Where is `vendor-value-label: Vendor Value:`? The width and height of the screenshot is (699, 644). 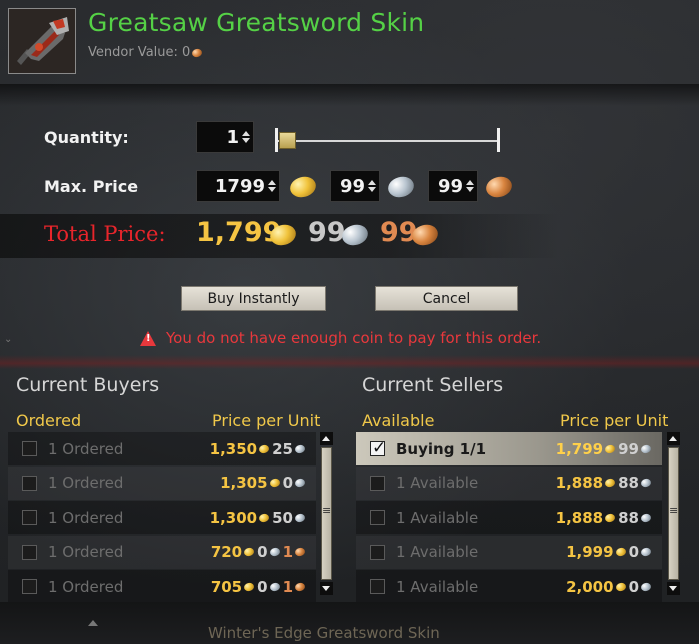 vendor-value-label: Vendor Value: is located at coordinates (133, 52).